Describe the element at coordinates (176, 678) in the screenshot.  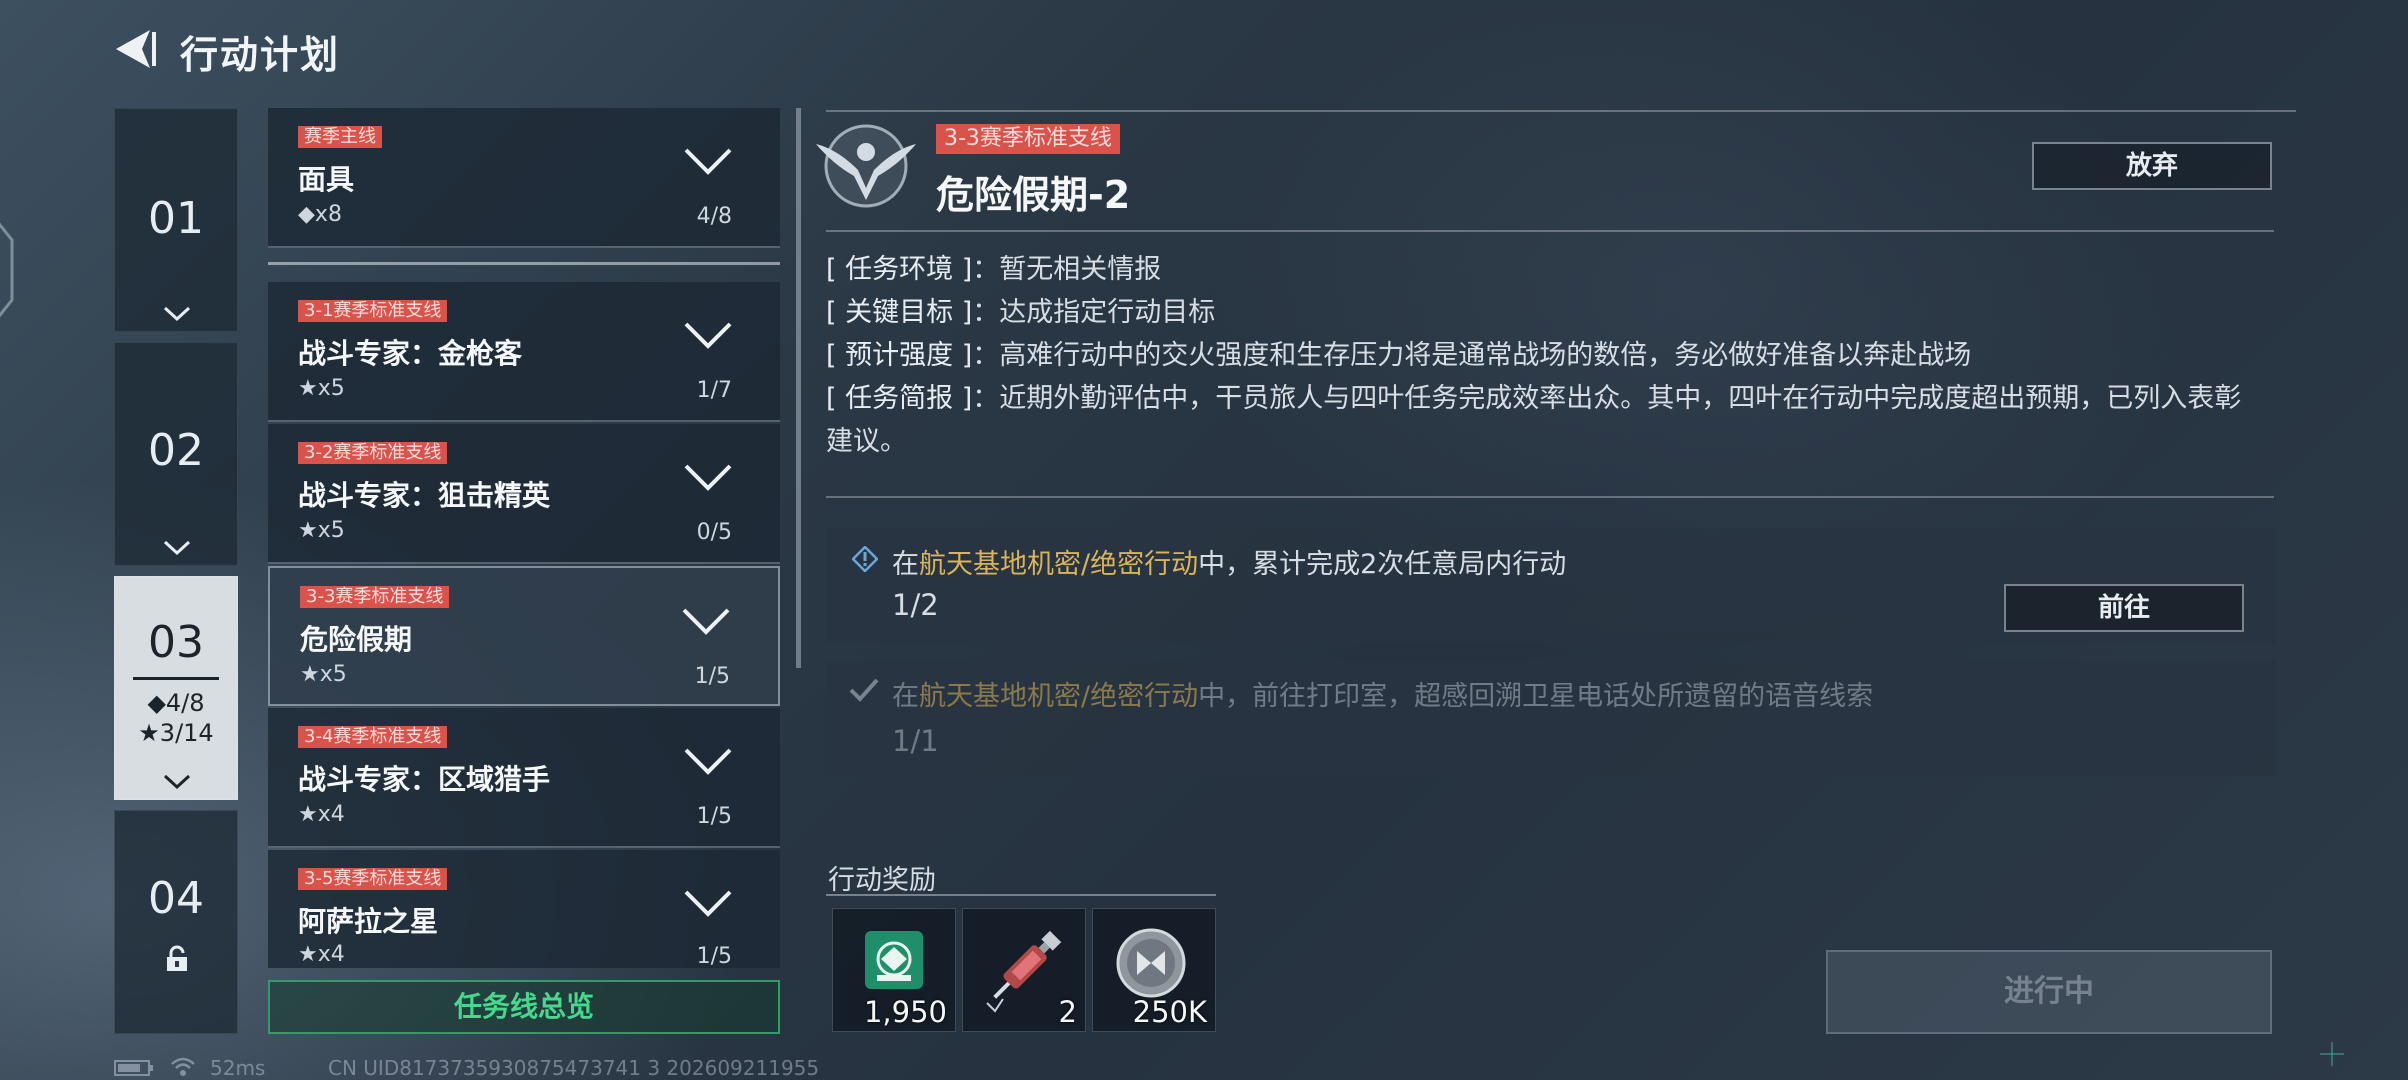
I see `season-underline` at that location.